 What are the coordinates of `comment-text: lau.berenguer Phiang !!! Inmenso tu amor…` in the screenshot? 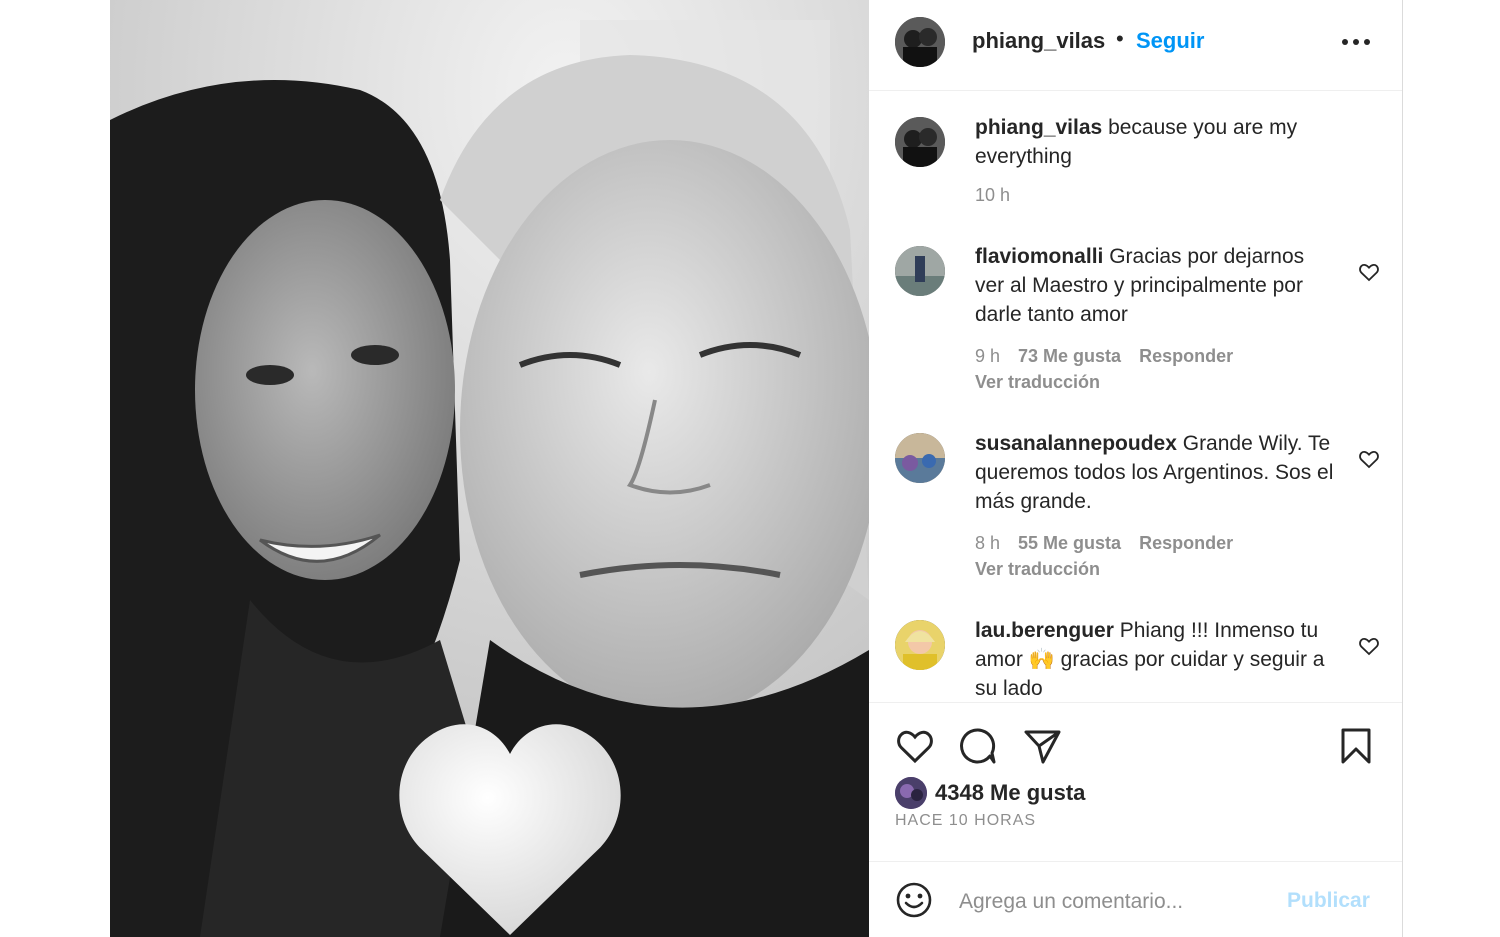 It's located at (1155, 658).